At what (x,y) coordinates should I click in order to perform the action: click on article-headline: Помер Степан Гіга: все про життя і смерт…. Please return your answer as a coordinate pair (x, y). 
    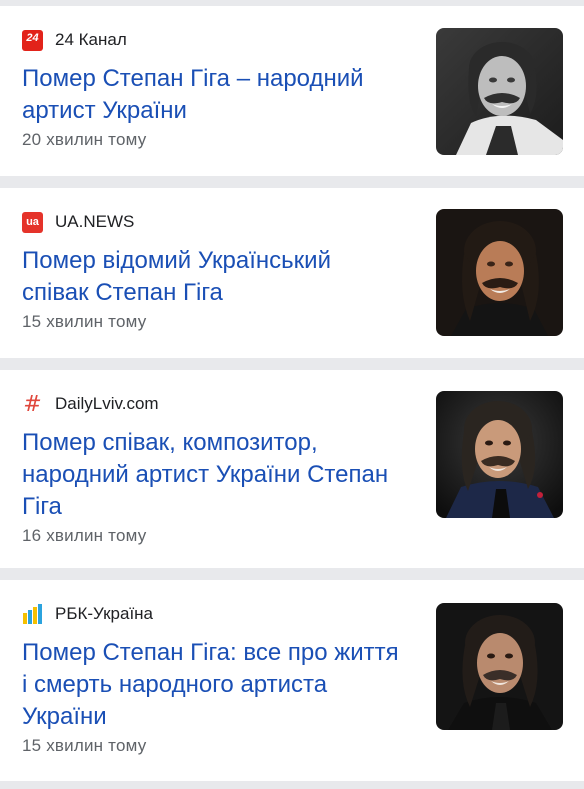
    Looking at the image, I should click on (212, 685).